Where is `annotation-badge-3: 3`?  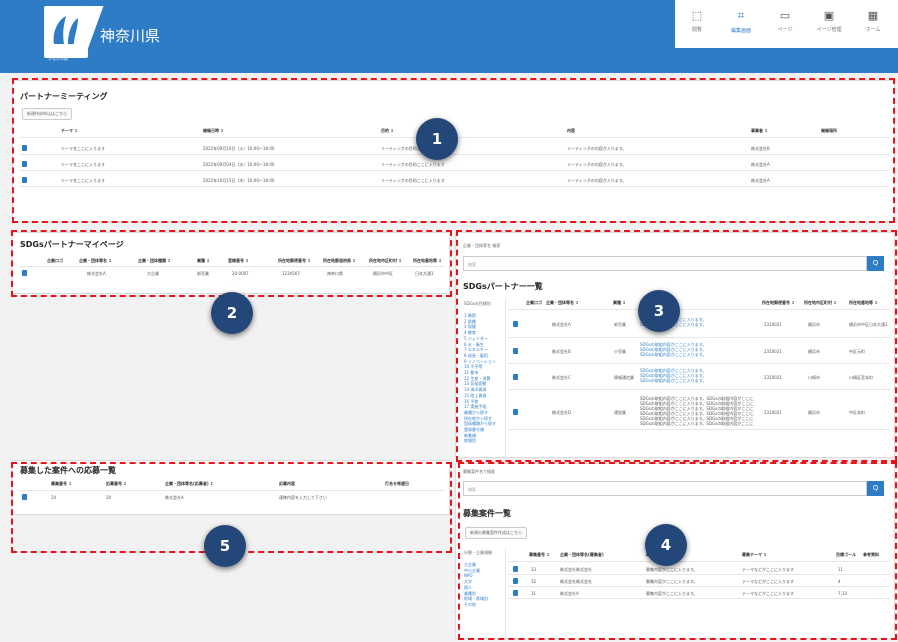 annotation-badge-3: 3 is located at coordinates (659, 311).